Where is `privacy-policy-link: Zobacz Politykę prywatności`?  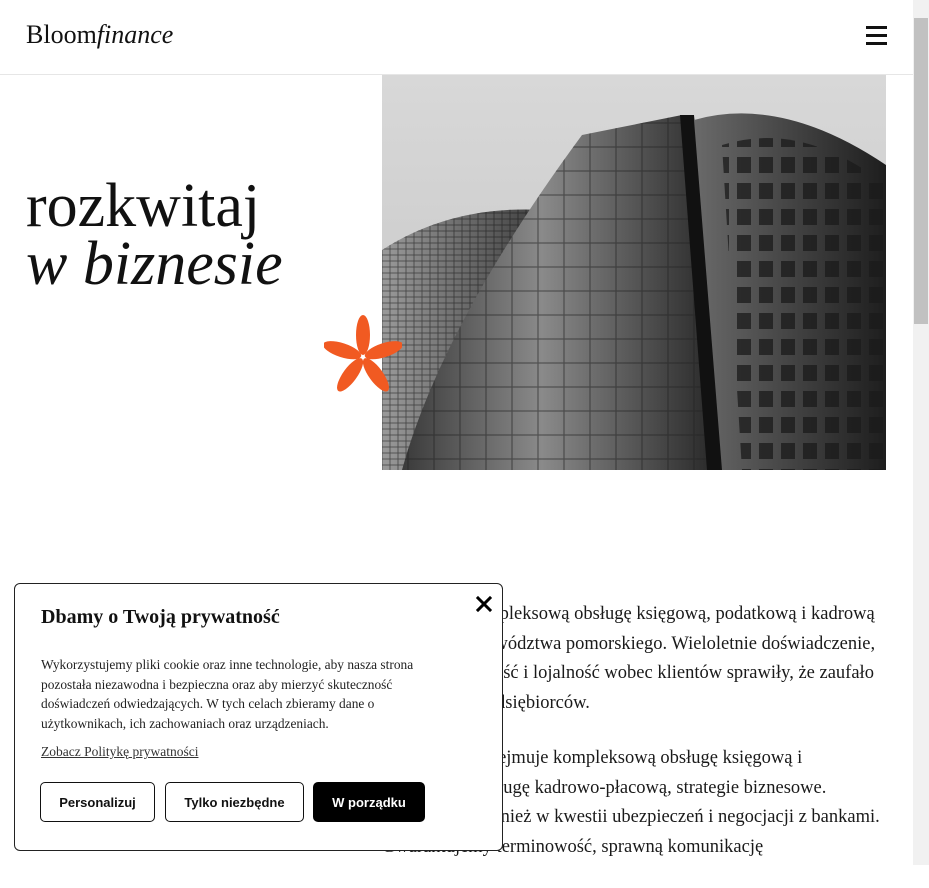 privacy-policy-link: Zobacz Politykę prywatności is located at coordinates (119, 752).